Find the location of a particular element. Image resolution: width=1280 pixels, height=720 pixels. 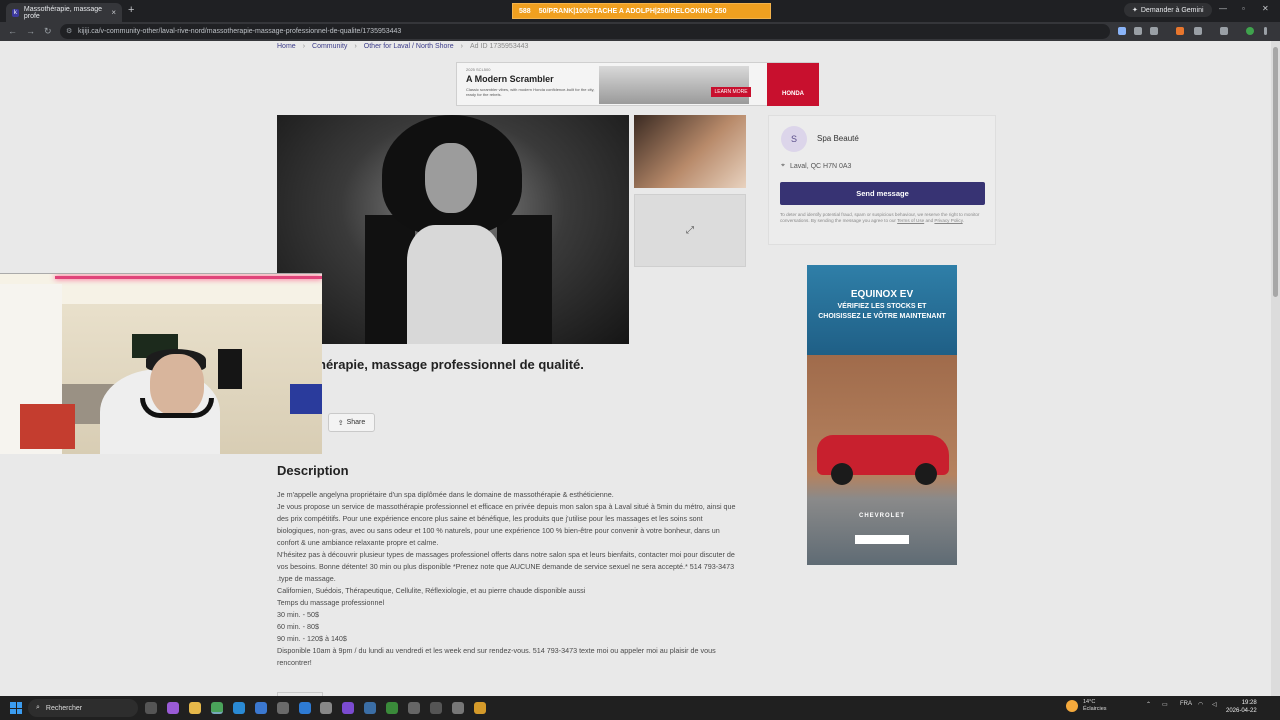

back-icon: ← is located at coordinates (12, 31).